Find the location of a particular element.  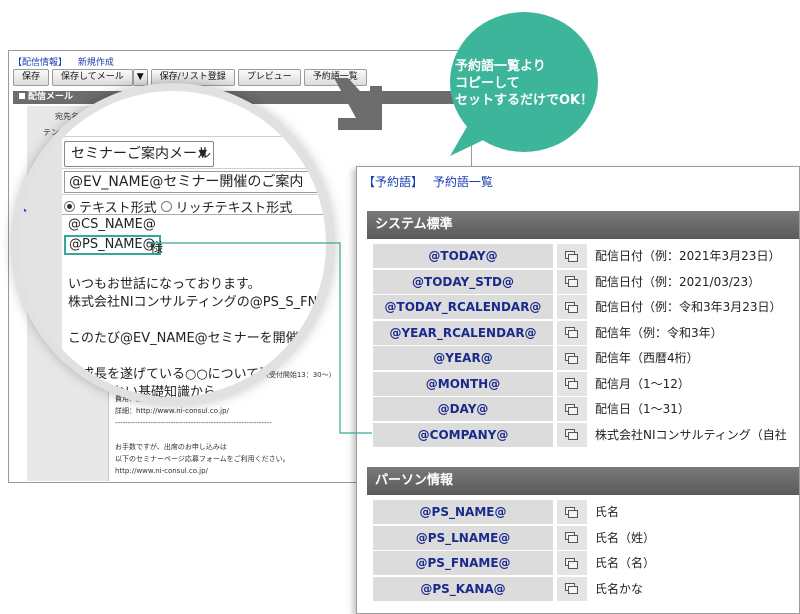

keyword-row: @COMPANY@ 株式会社NIコンサルティング（自社 is located at coordinates (585, 434).